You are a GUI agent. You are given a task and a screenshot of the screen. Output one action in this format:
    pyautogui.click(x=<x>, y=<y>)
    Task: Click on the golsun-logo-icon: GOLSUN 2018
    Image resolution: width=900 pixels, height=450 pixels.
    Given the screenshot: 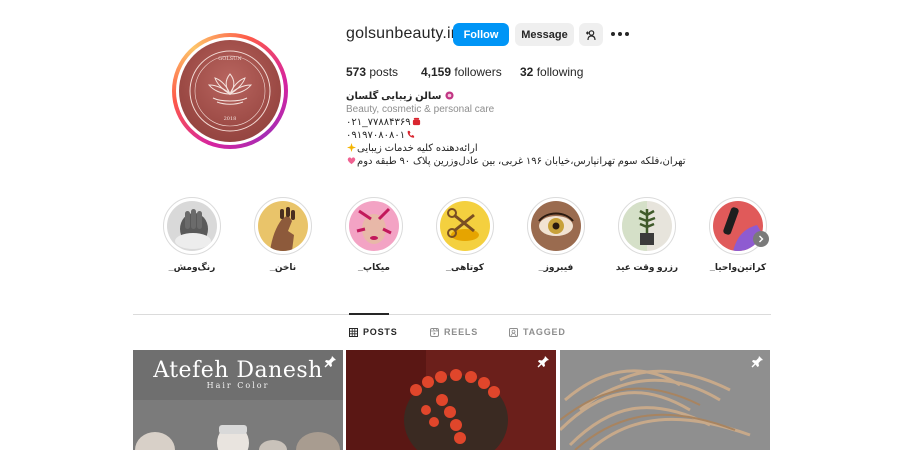 What is the action you would take?
    pyautogui.click(x=230, y=91)
    